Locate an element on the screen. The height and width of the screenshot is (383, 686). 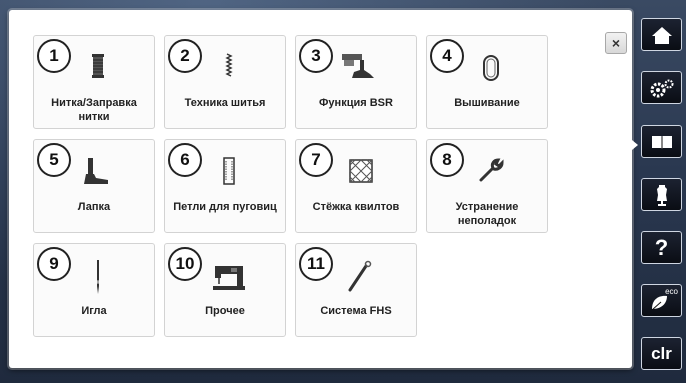
tile-number: 6 is located at coordinates (185, 160).